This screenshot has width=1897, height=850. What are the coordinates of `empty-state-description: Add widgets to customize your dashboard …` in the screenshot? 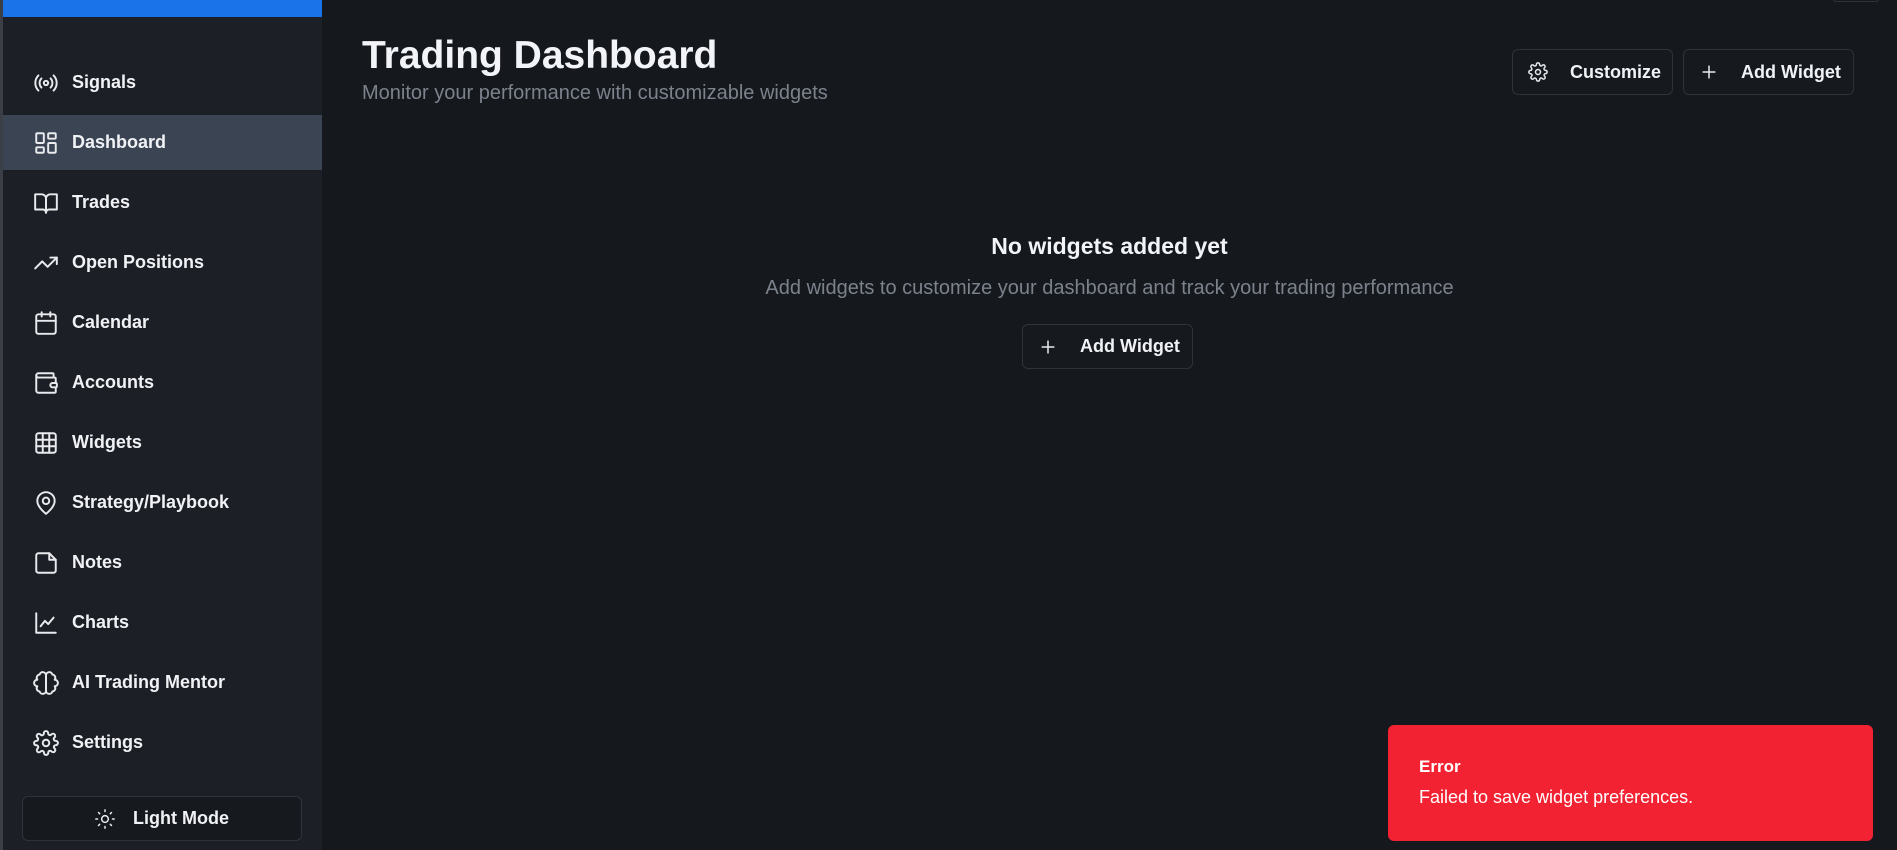 It's located at (1109, 288).